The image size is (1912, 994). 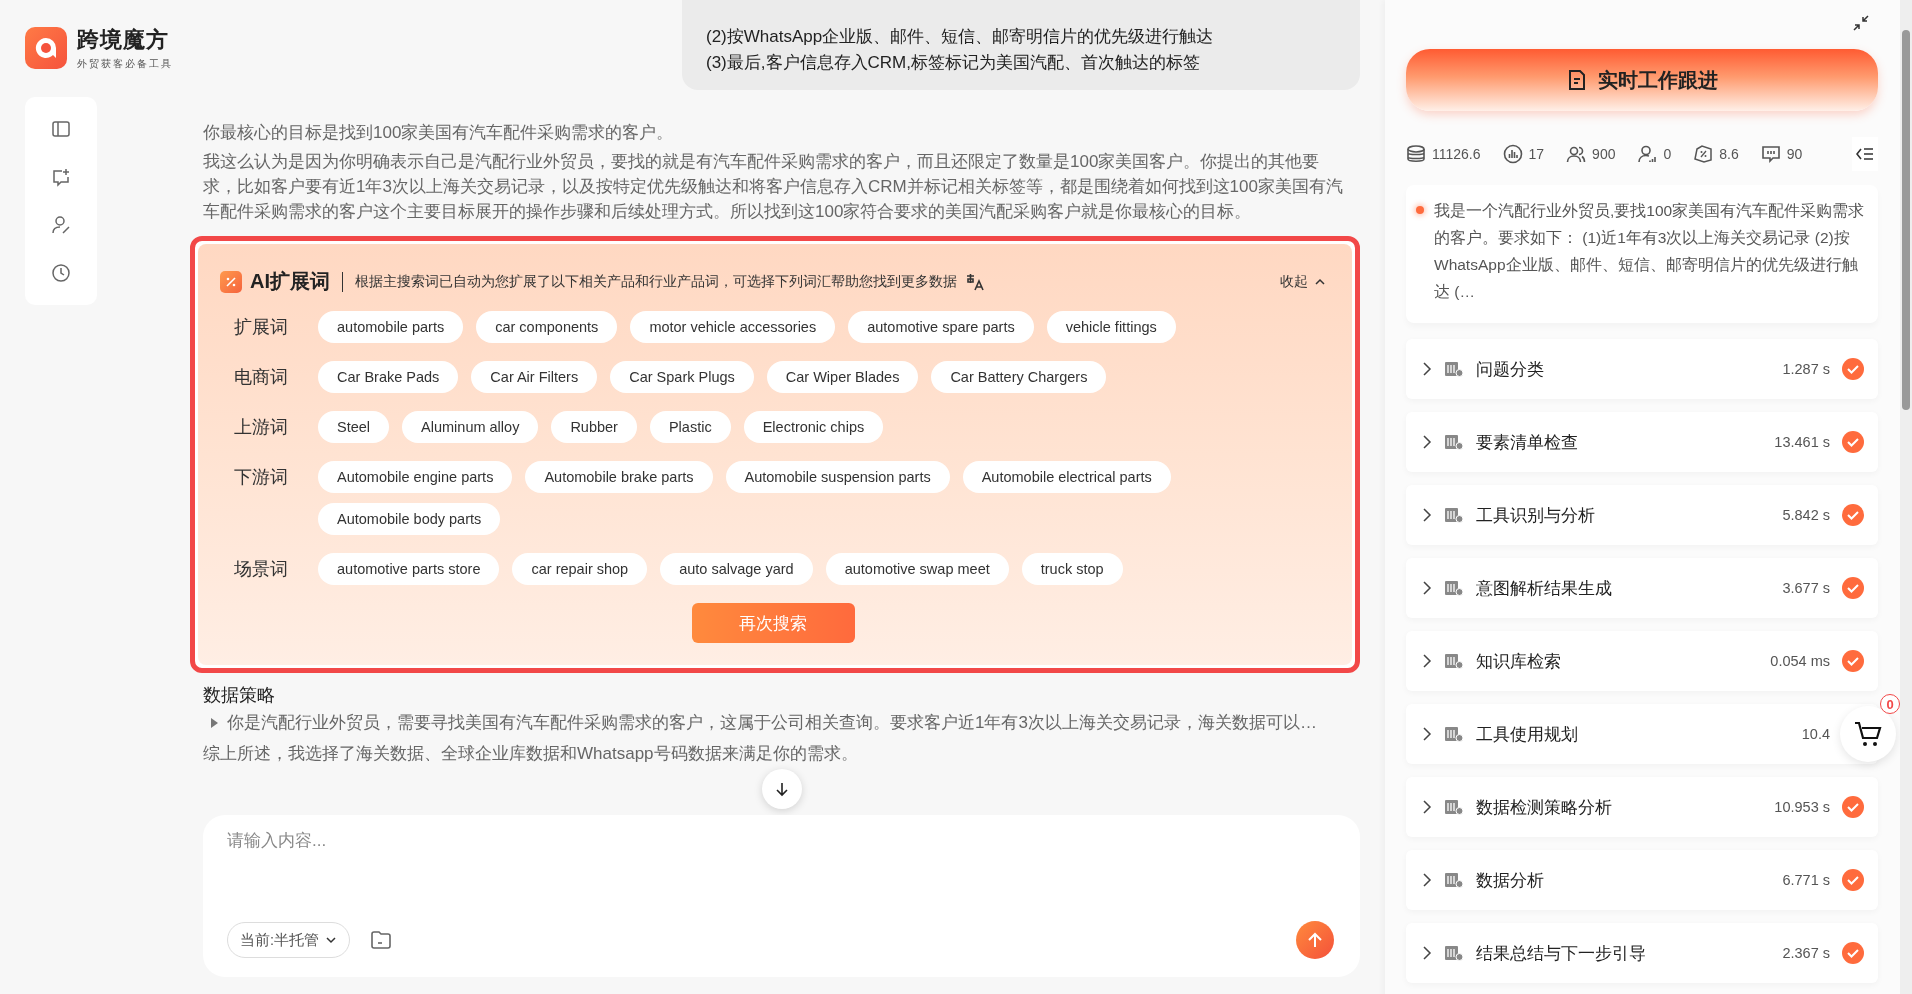 I want to click on users-icon, so click(x=1576, y=154).